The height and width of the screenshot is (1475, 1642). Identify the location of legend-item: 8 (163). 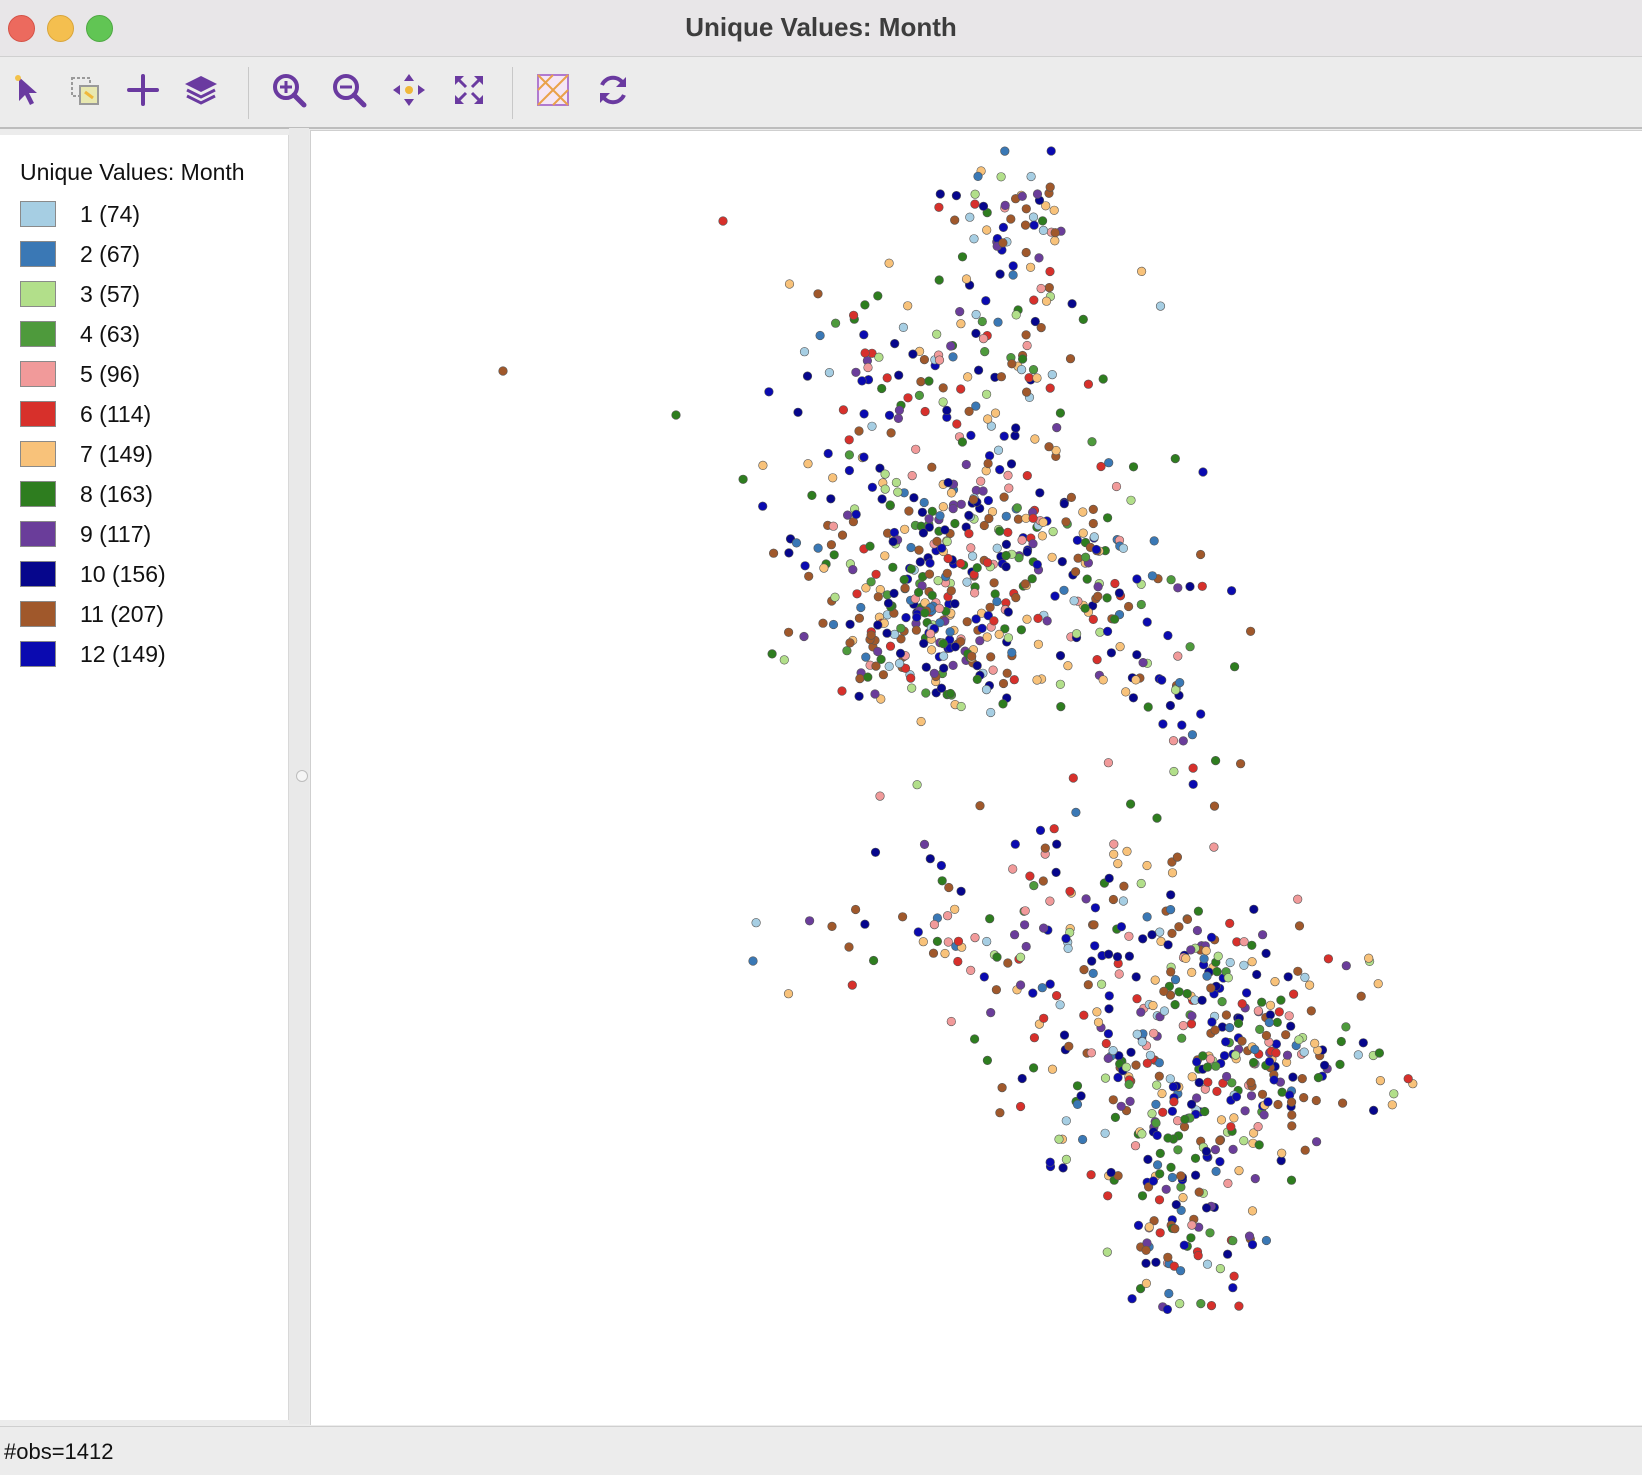
(86, 494).